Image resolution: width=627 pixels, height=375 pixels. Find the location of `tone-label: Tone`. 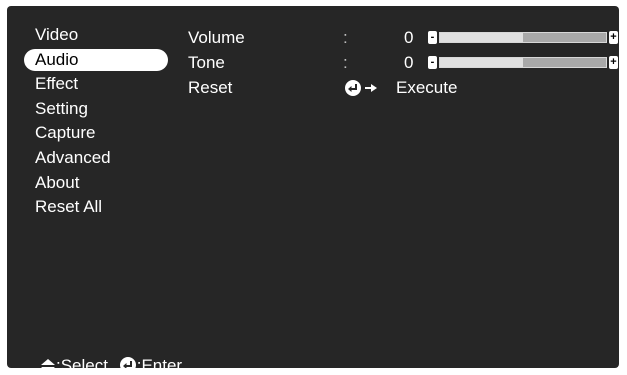

tone-label: Tone is located at coordinates (206, 62).